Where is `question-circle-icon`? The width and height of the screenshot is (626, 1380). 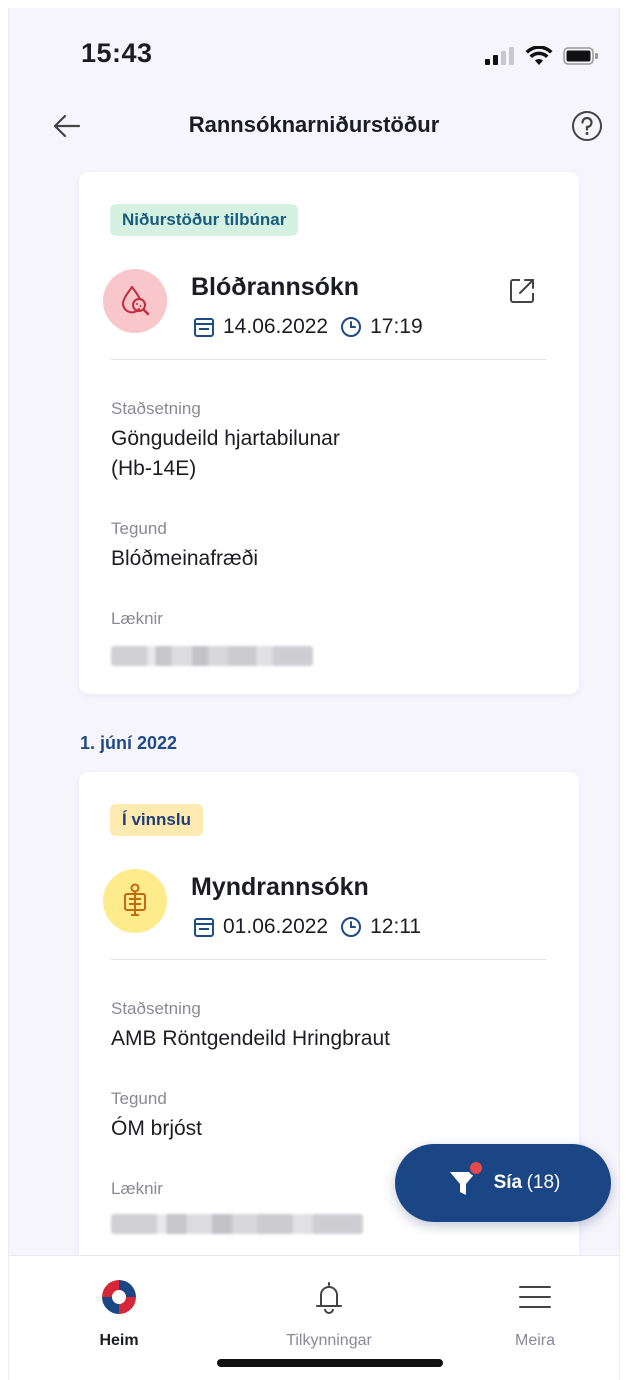
question-circle-icon is located at coordinates (587, 126).